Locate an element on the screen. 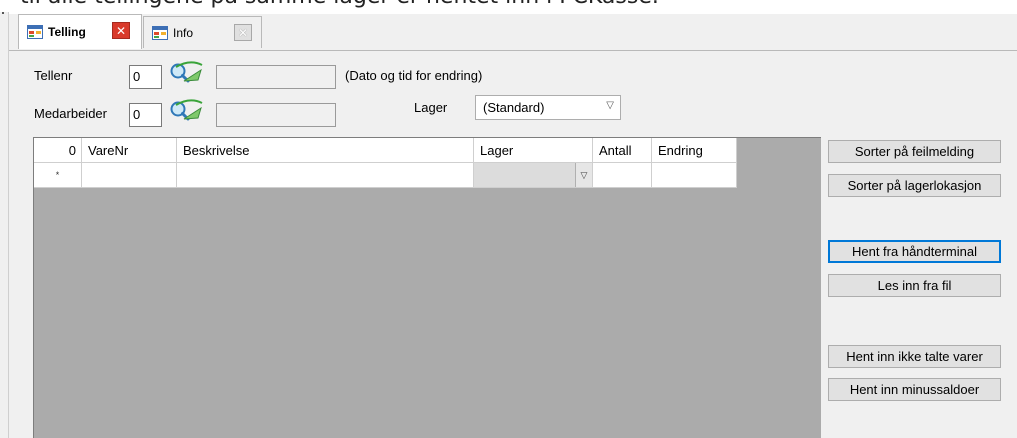 This screenshot has width=1017, height=438. medarbeider-label: Medarbeider is located at coordinates (70, 113).